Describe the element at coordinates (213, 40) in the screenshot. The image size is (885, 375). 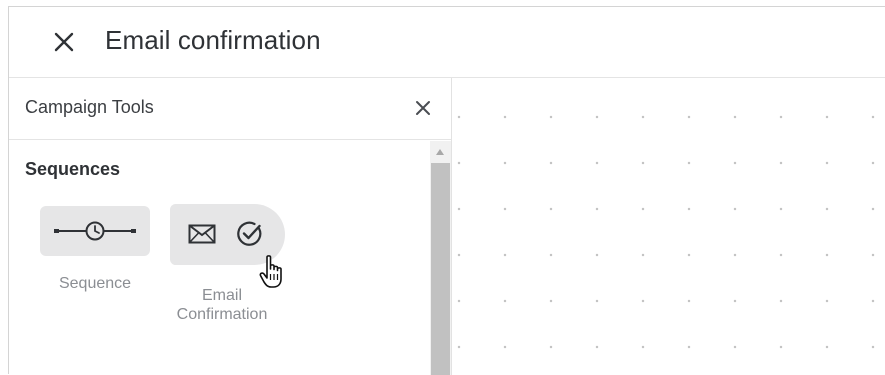
I see `page-title: Email confirmation` at that location.